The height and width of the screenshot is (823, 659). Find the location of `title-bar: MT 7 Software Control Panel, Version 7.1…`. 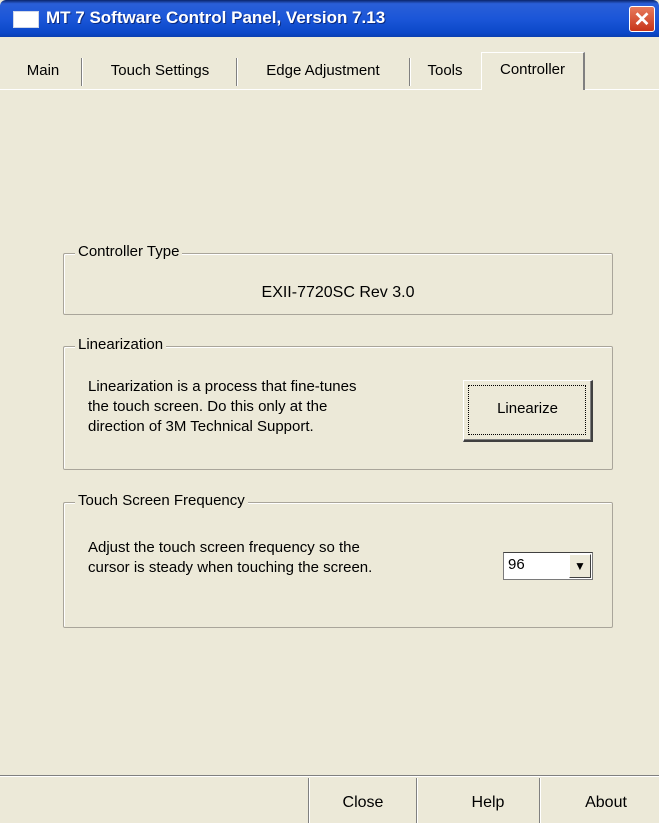

title-bar: MT 7 Software Control Panel, Version 7.1… is located at coordinates (329, 18).